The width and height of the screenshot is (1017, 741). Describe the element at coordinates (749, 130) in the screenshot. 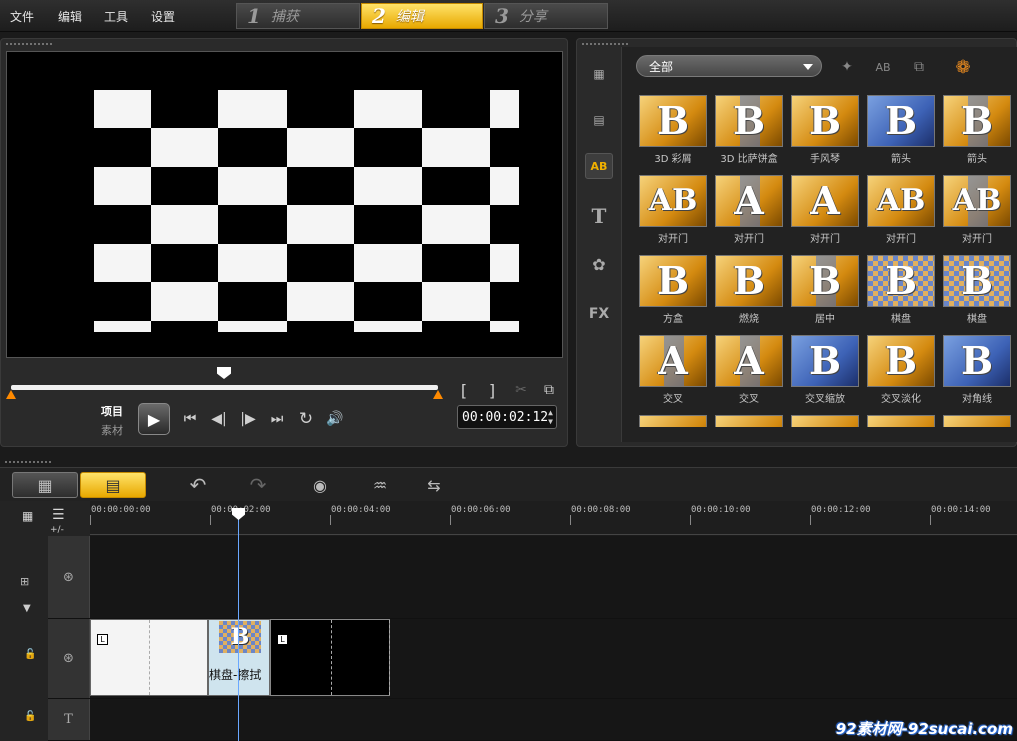

I see `transition-thumbnail: B 3D 比萨饼盒` at that location.